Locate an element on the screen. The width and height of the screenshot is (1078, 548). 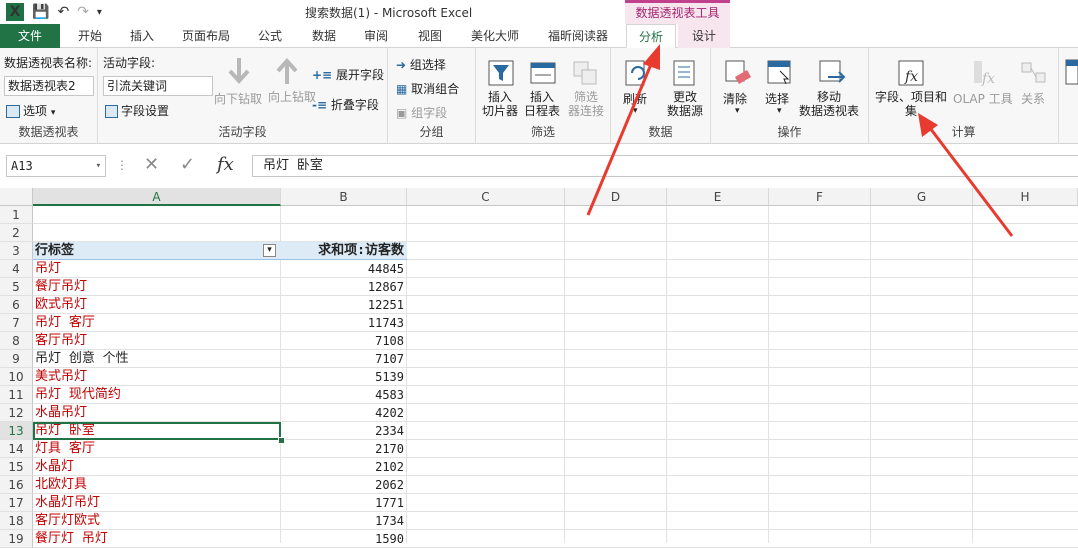
column-header-a: A is located at coordinates (157, 197).